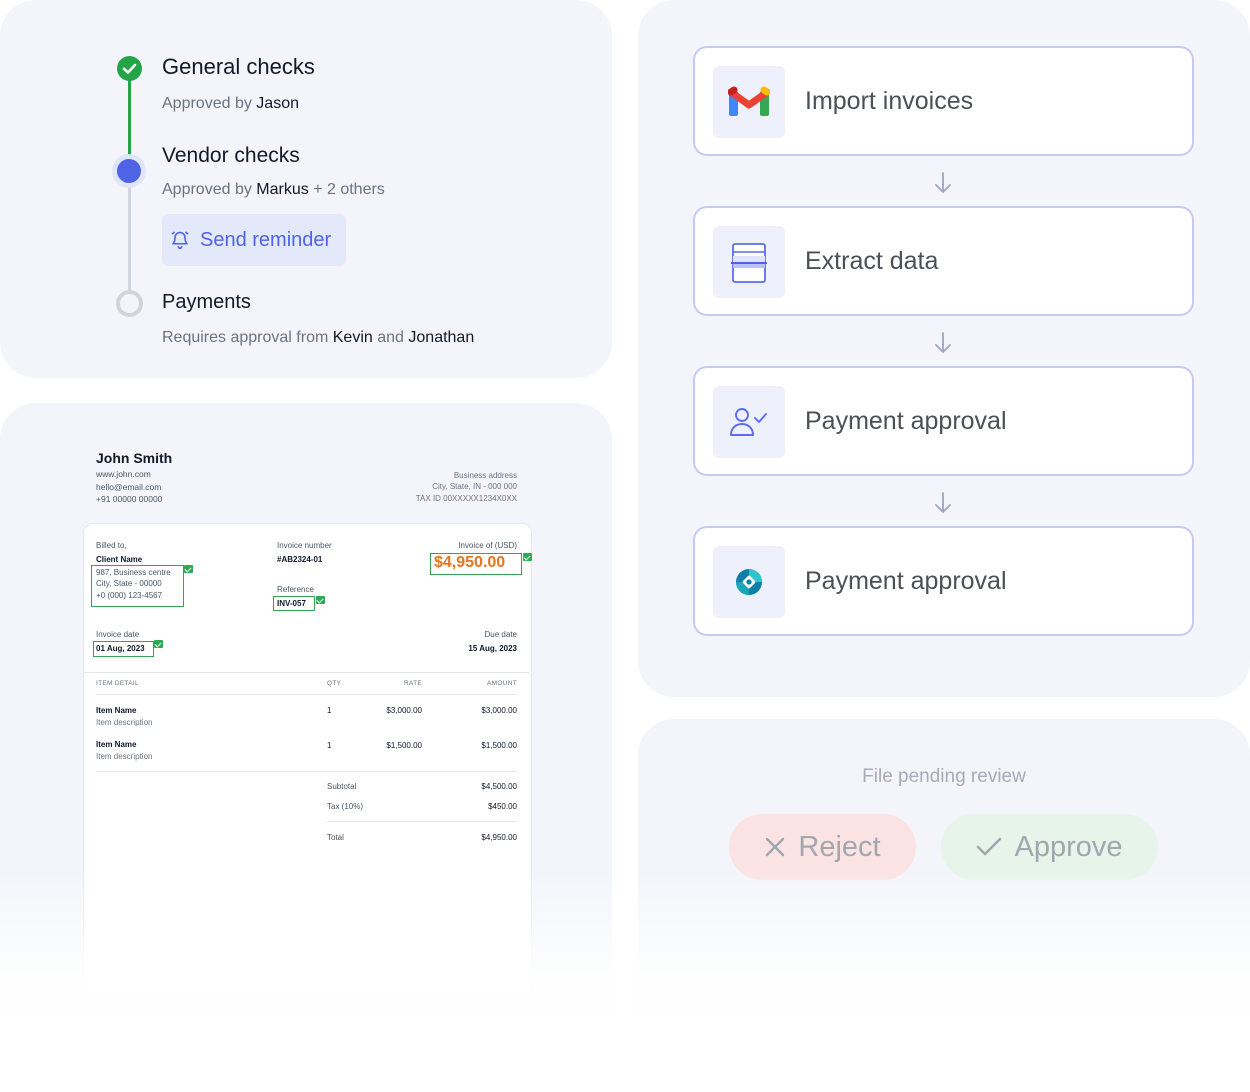 The width and height of the screenshot is (1250, 1092). What do you see at coordinates (349, 189) in the screenshot?
I see `other-approvers: + 2 others` at bounding box center [349, 189].